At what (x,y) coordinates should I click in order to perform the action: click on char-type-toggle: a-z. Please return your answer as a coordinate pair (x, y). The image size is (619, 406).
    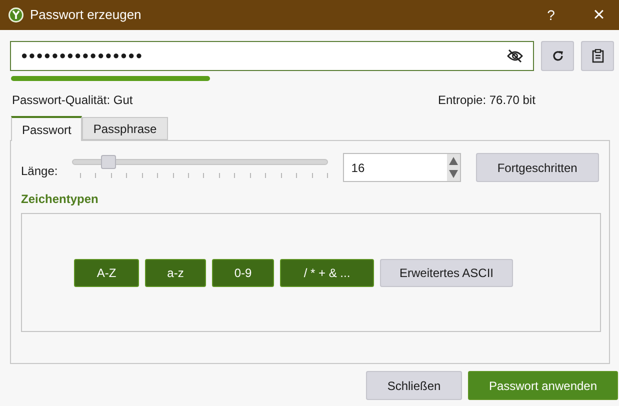
    Looking at the image, I should click on (175, 272).